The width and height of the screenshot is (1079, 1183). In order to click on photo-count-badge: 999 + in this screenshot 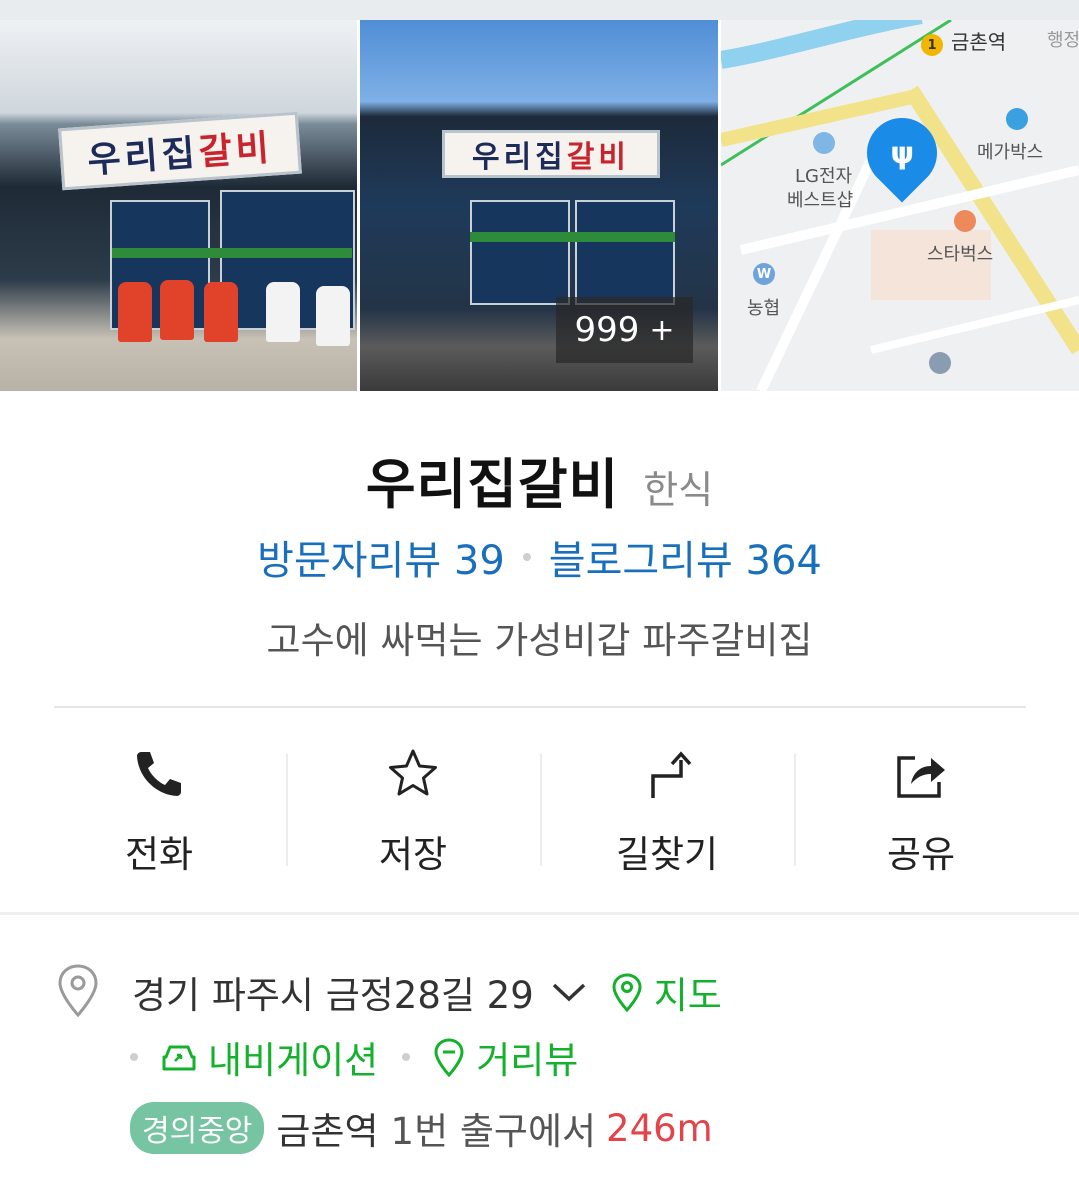, I will do `click(624, 330)`.